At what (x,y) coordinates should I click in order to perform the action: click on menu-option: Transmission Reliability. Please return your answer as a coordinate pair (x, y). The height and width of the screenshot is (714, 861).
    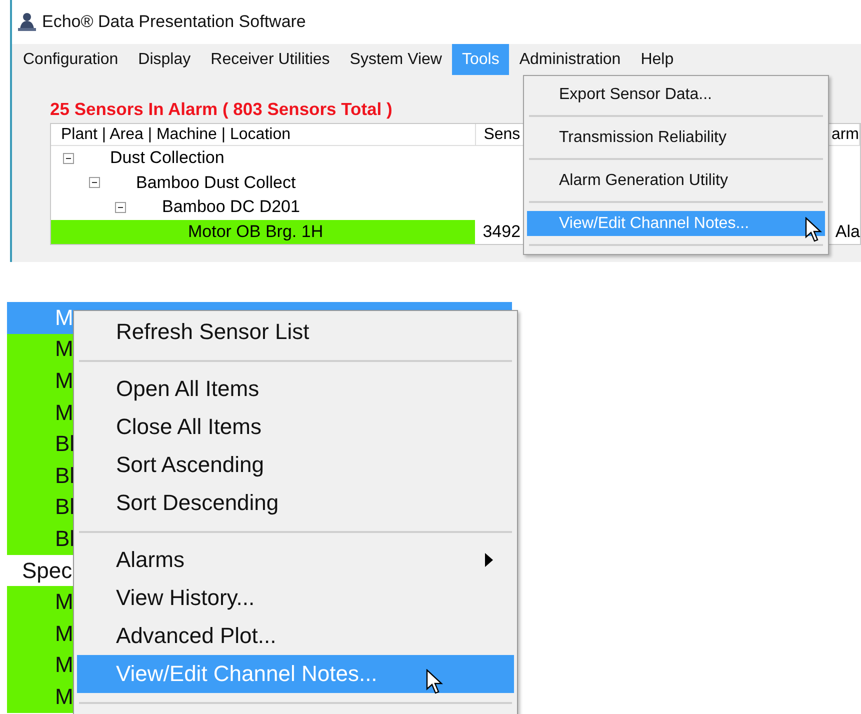
    Looking at the image, I should click on (676, 137).